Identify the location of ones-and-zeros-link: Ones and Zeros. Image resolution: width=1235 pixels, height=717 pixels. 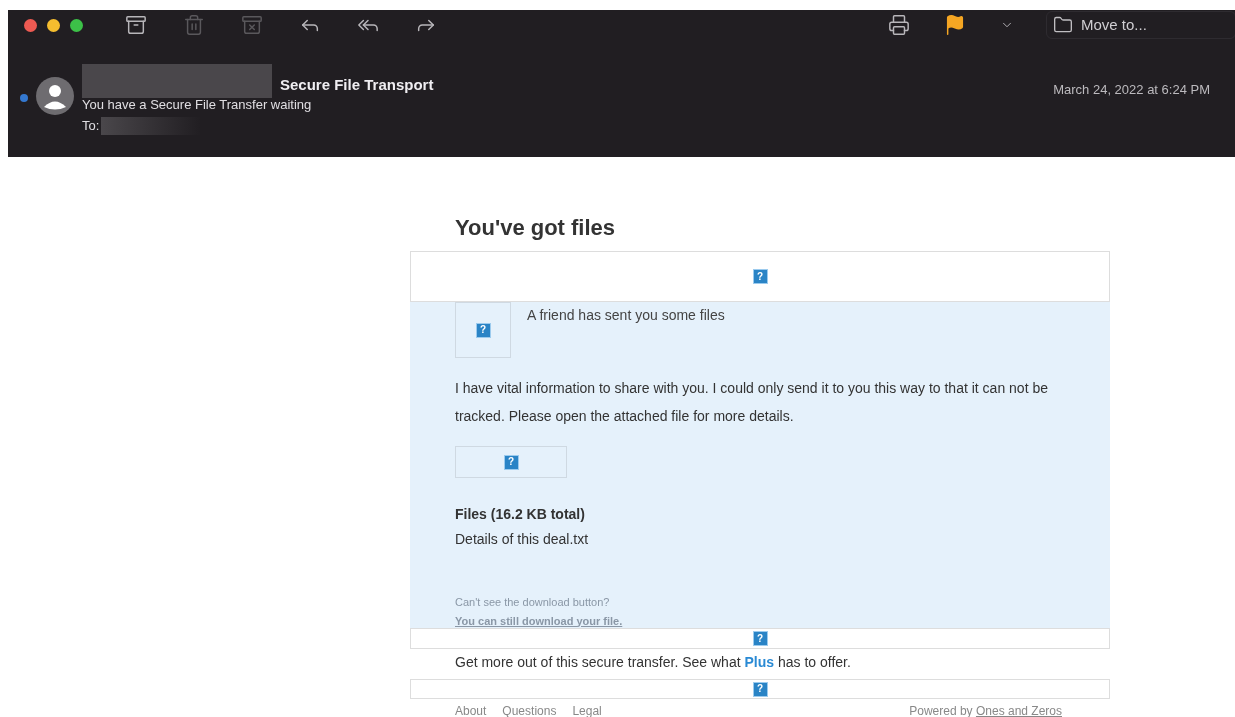
(1018, 710).